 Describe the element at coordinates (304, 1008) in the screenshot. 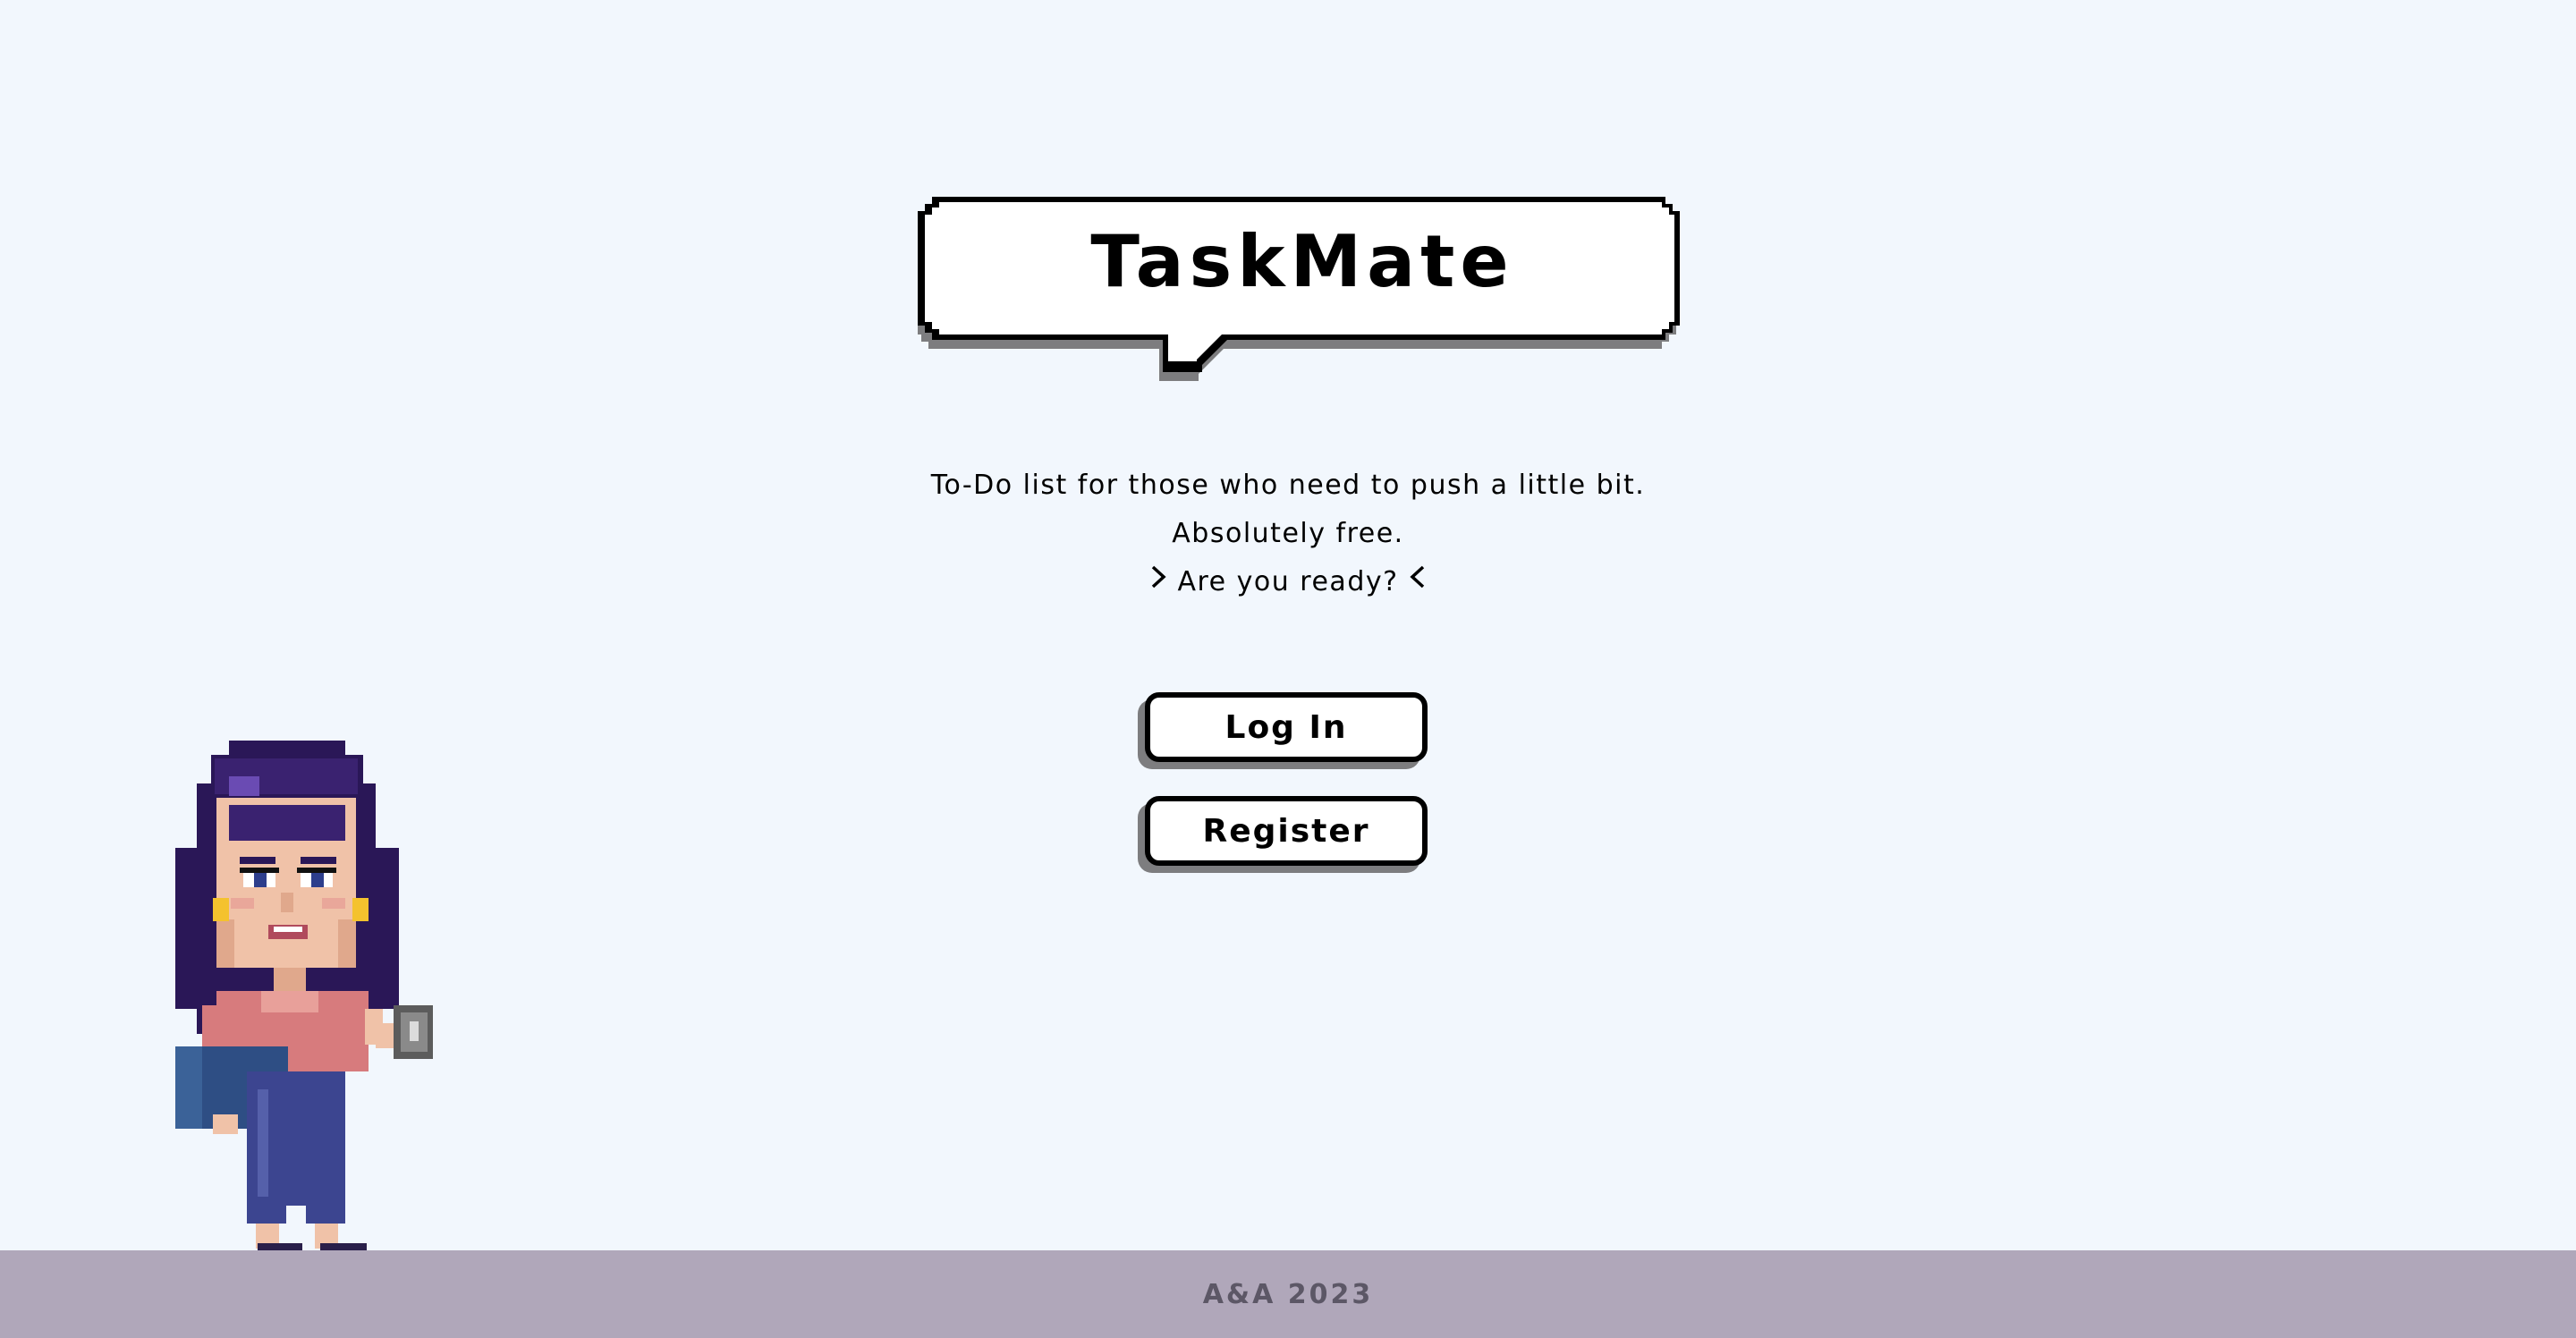

I see `pixel-girl-with-mug-illustration` at that location.